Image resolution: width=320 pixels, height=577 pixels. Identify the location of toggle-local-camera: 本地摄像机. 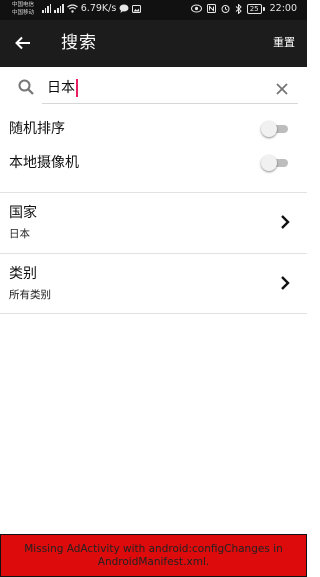
(153, 163).